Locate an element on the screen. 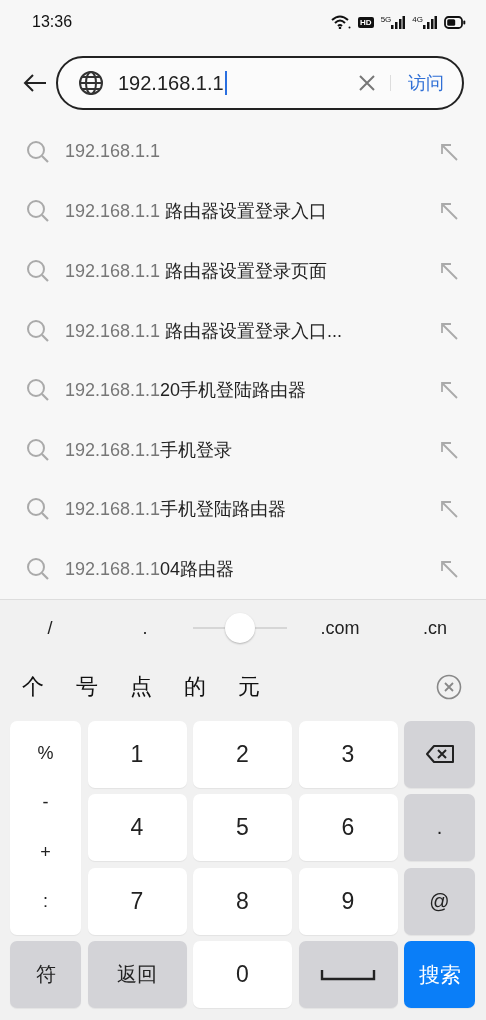 This screenshot has width=486, height=1020. space-key is located at coordinates (348, 974).